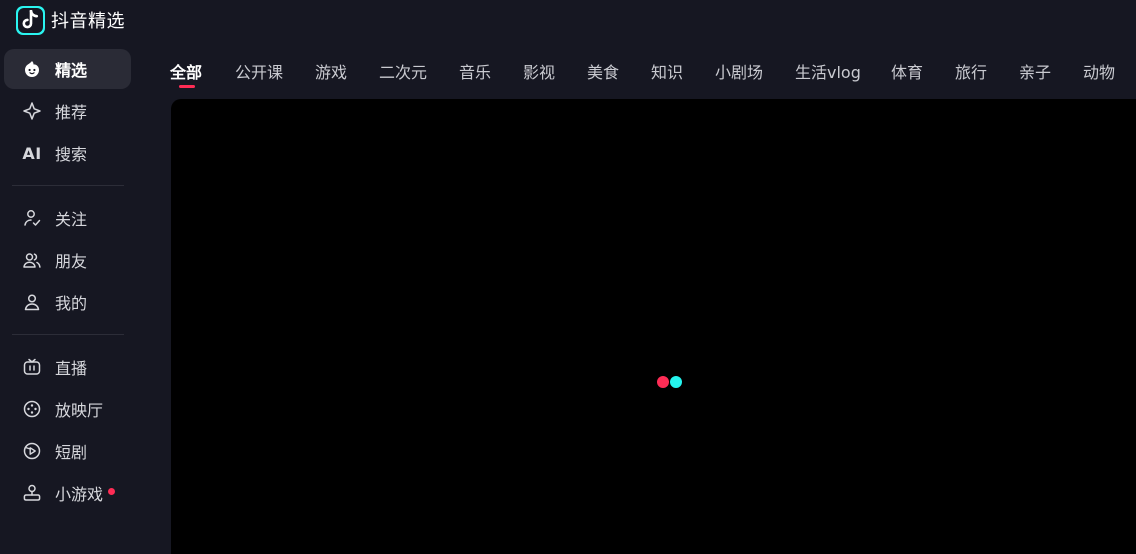 The width and height of the screenshot is (1136, 554). Describe the element at coordinates (88, 21) in the screenshot. I see `app-title: 抖音精选` at that location.